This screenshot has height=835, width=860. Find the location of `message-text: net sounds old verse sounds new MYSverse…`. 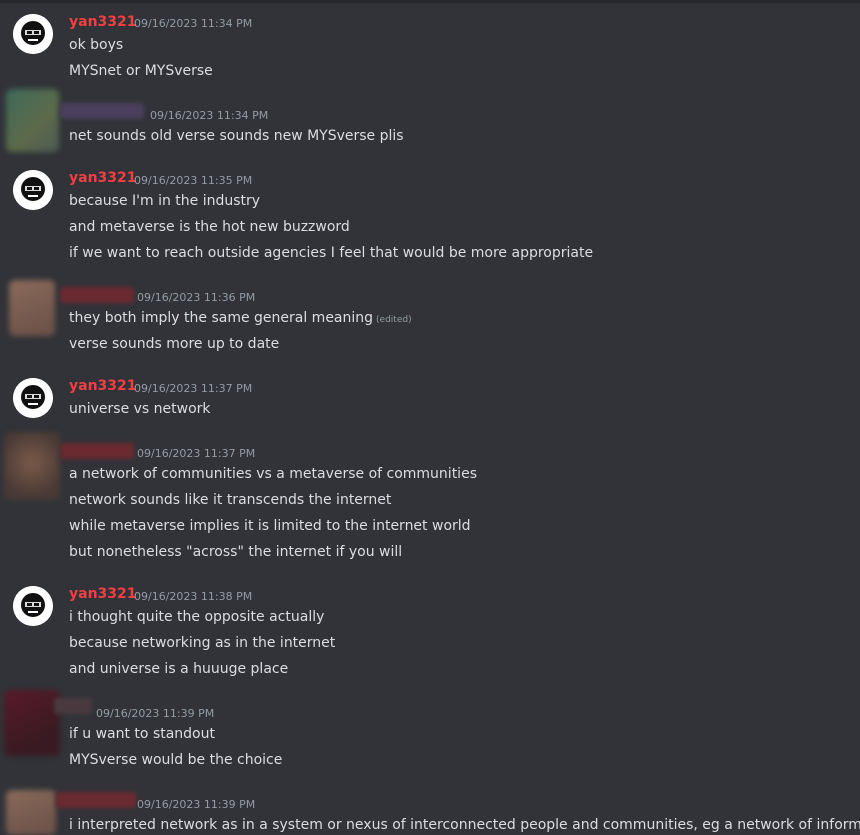

message-text: net sounds old verse sounds new MYSverse… is located at coordinates (236, 136).